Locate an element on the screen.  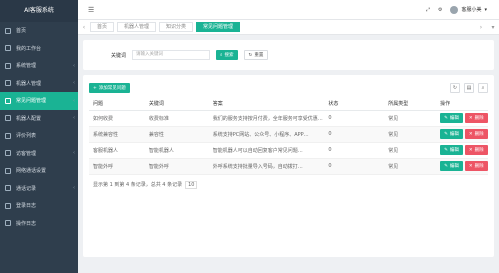
search-button-label: 搜索 is located at coordinates (229, 55).